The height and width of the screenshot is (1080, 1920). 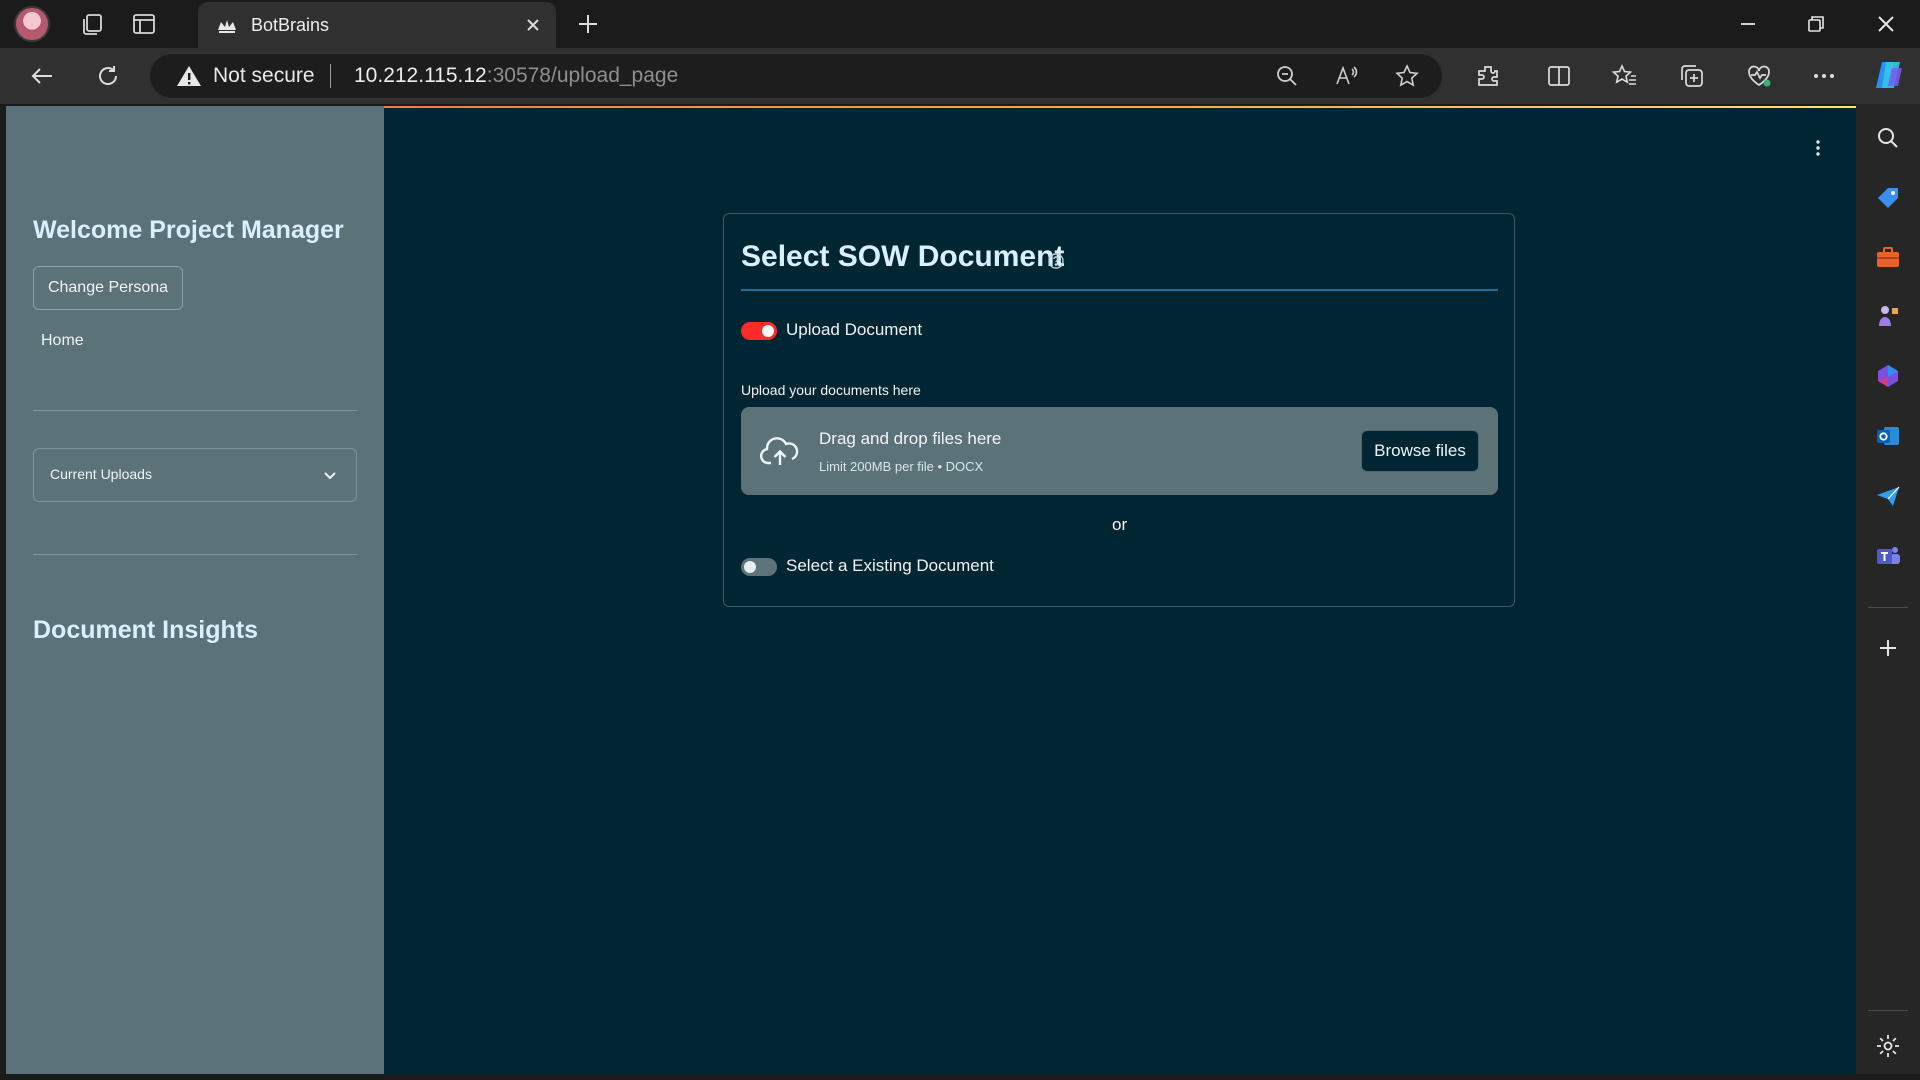 I want to click on microsoft-365-icon, so click(x=1888, y=376).